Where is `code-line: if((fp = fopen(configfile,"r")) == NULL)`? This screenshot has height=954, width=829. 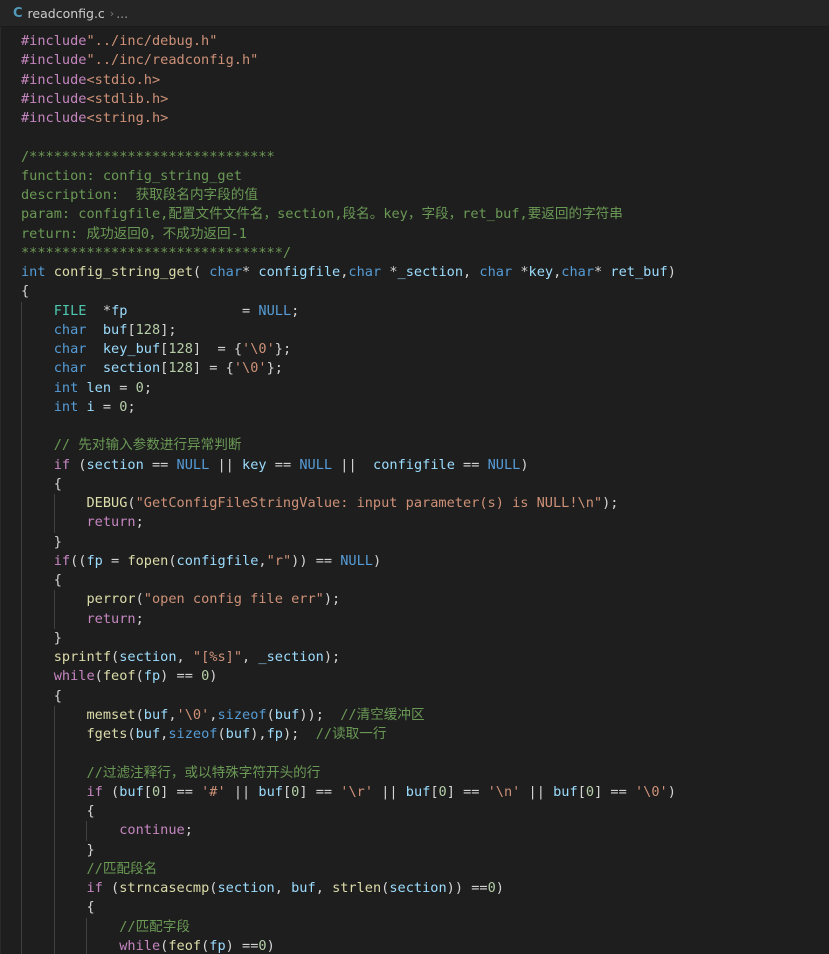
code-line: if((fp = fopen(configfile,"r")) == NULL) is located at coordinates (348, 561).